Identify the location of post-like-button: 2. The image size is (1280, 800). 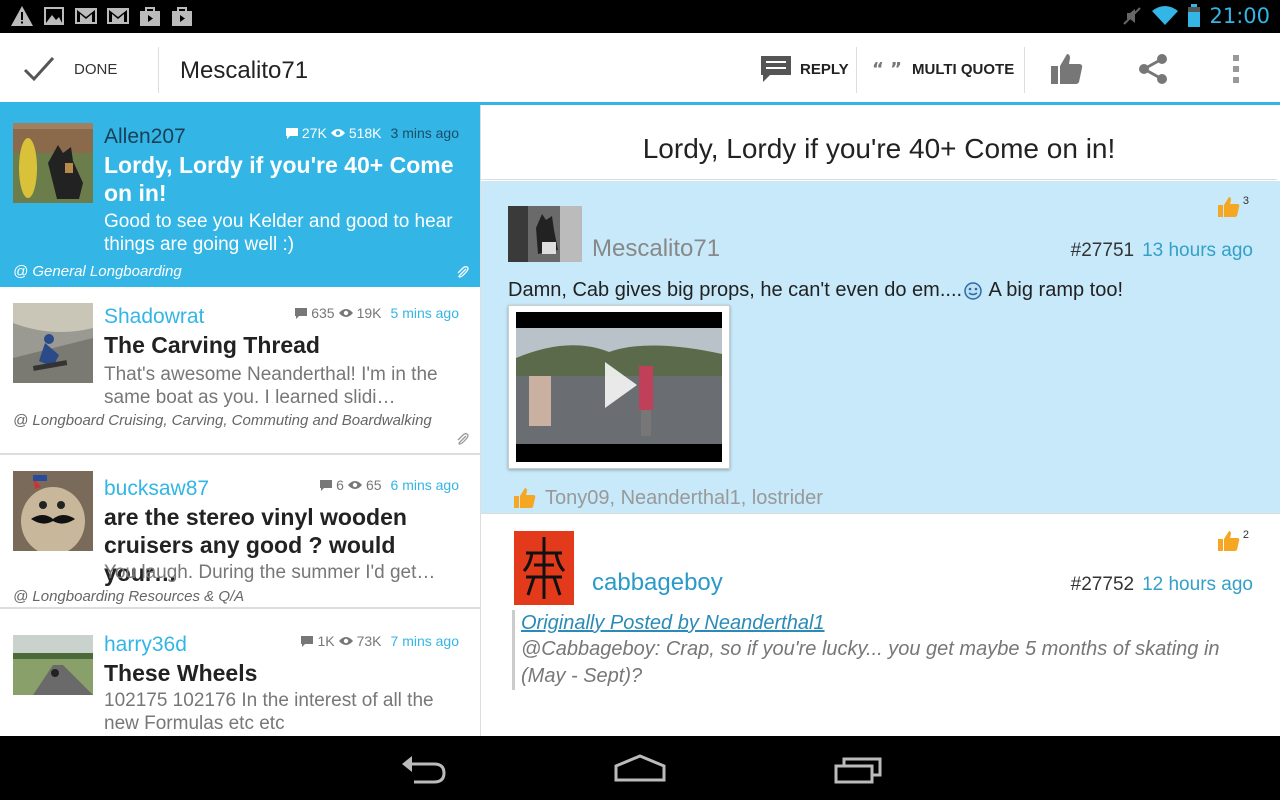
(1233, 541).